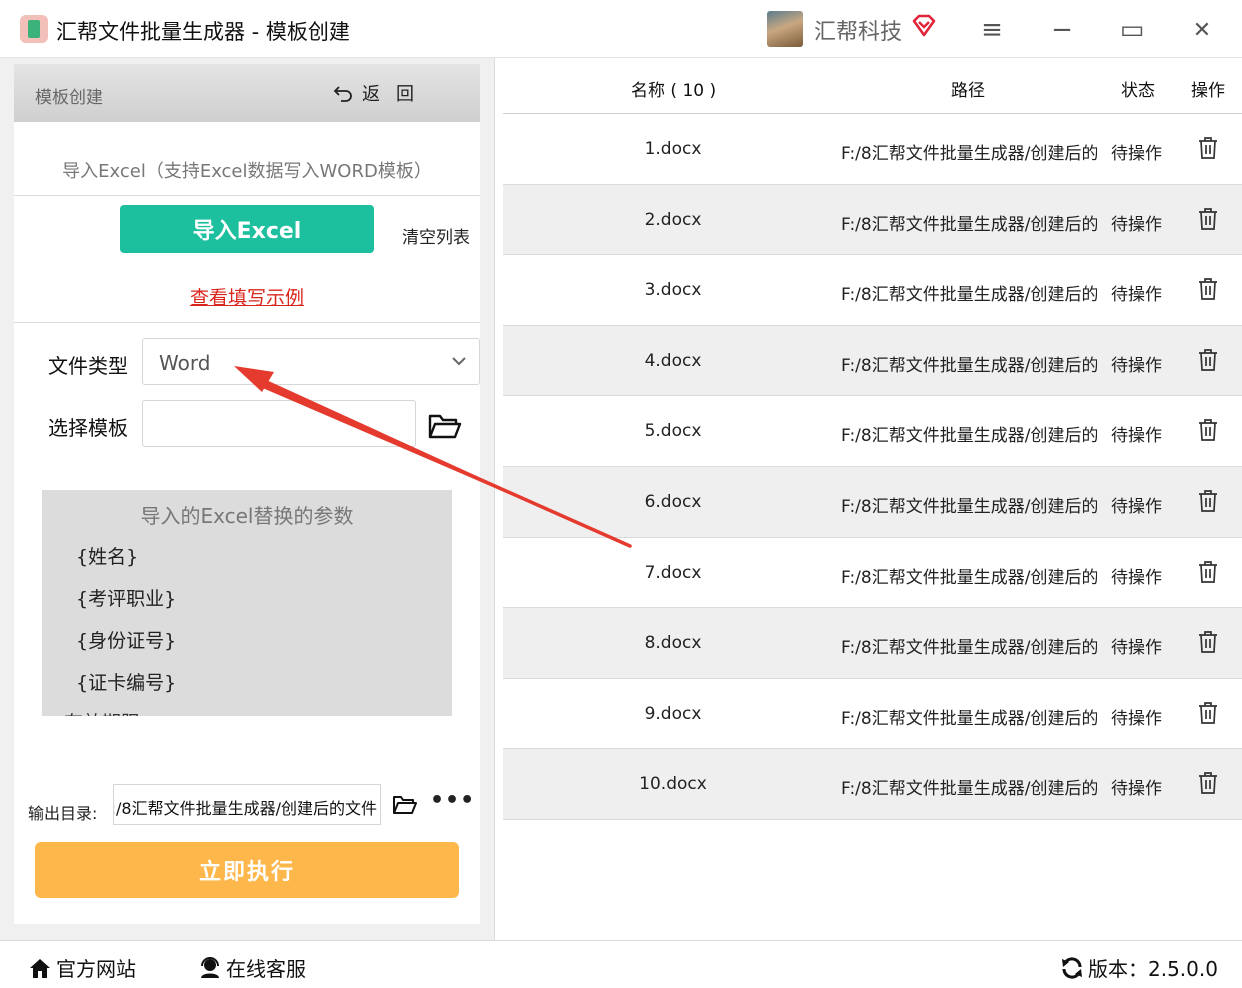 The image size is (1242, 988). I want to click on file-type-select: Word, so click(311, 361).